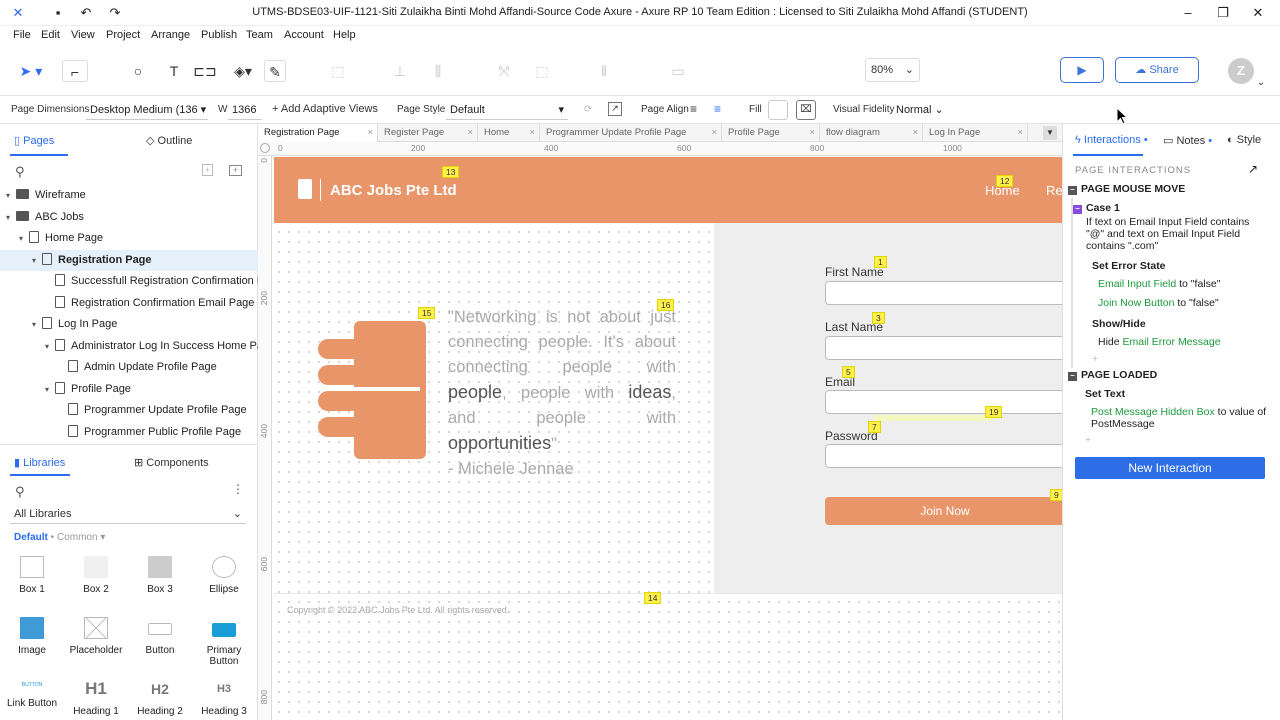 The width and height of the screenshot is (1280, 720). Describe the element at coordinates (509, 133) in the screenshot. I see `doc-tab: Home ×` at that location.